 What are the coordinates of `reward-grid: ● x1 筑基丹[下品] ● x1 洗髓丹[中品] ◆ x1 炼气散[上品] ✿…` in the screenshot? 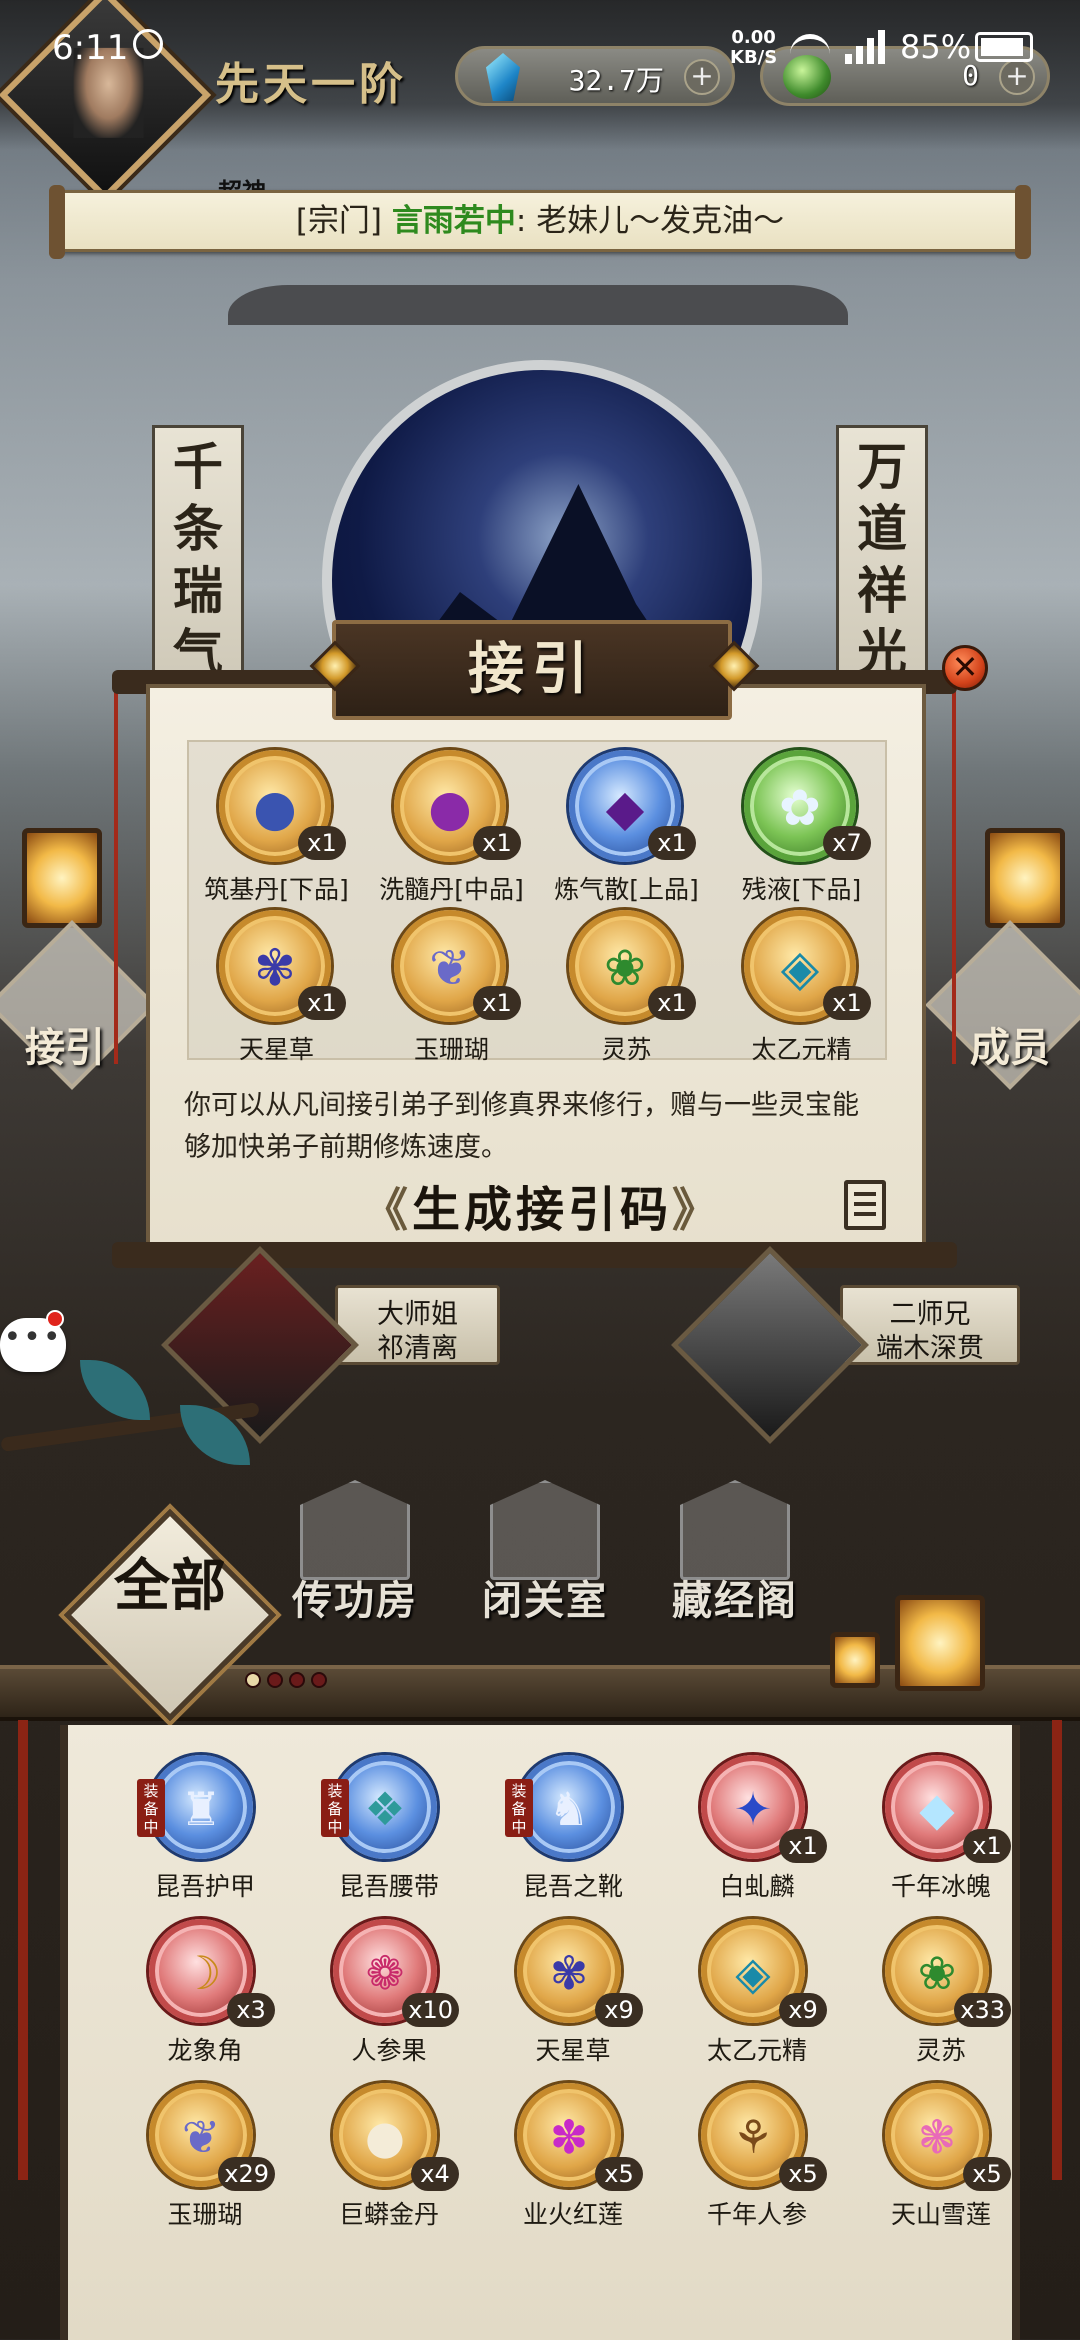 It's located at (538, 902).